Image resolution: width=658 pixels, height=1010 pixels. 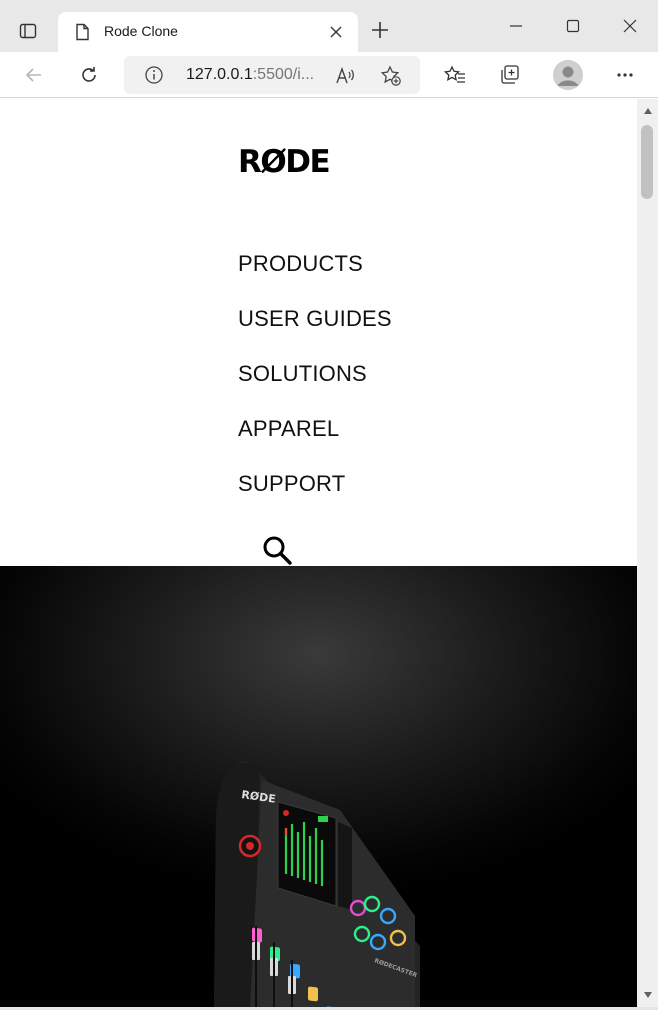 What do you see at coordinates (315, 318) in the screenshot?
I see `nav-item-label: USER GUIDES` at bounding box center [315, 318].